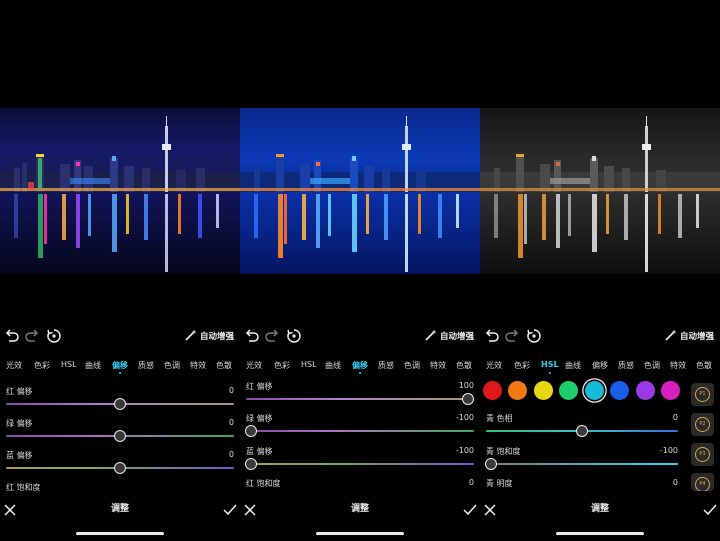 The height and width of the screenshot is (541, 720). What do you see at coordinates (543, 390) in the screenshot?
I see `color-swatch-yellow` at bounding box center [543, 390].